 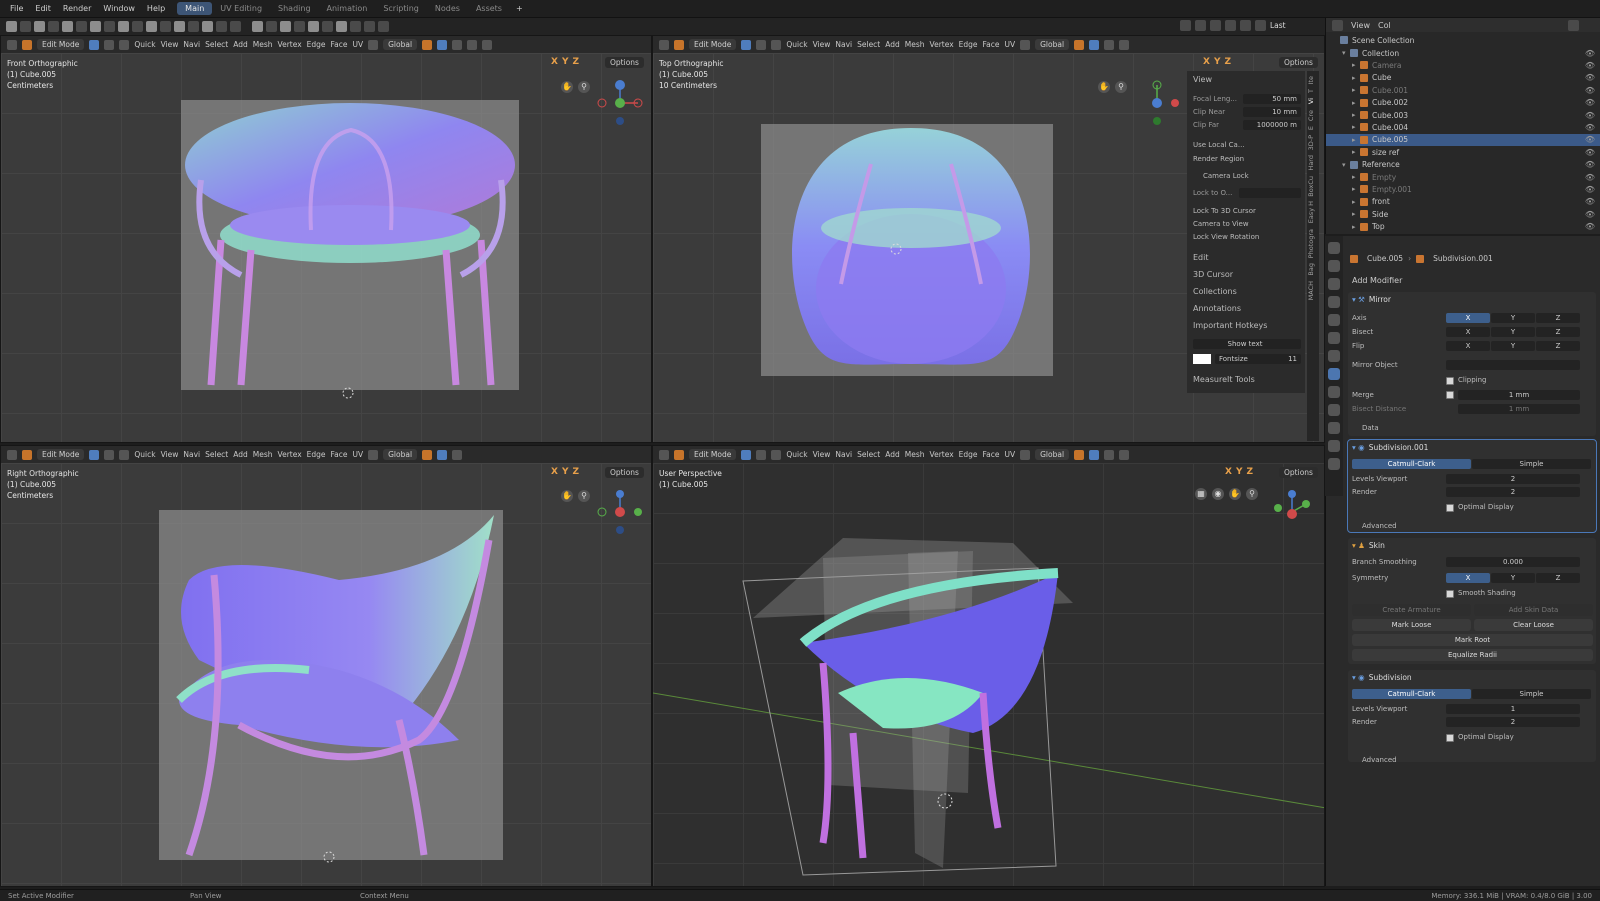 I want to click on axis-z: Z, so click(x=575, y=62).